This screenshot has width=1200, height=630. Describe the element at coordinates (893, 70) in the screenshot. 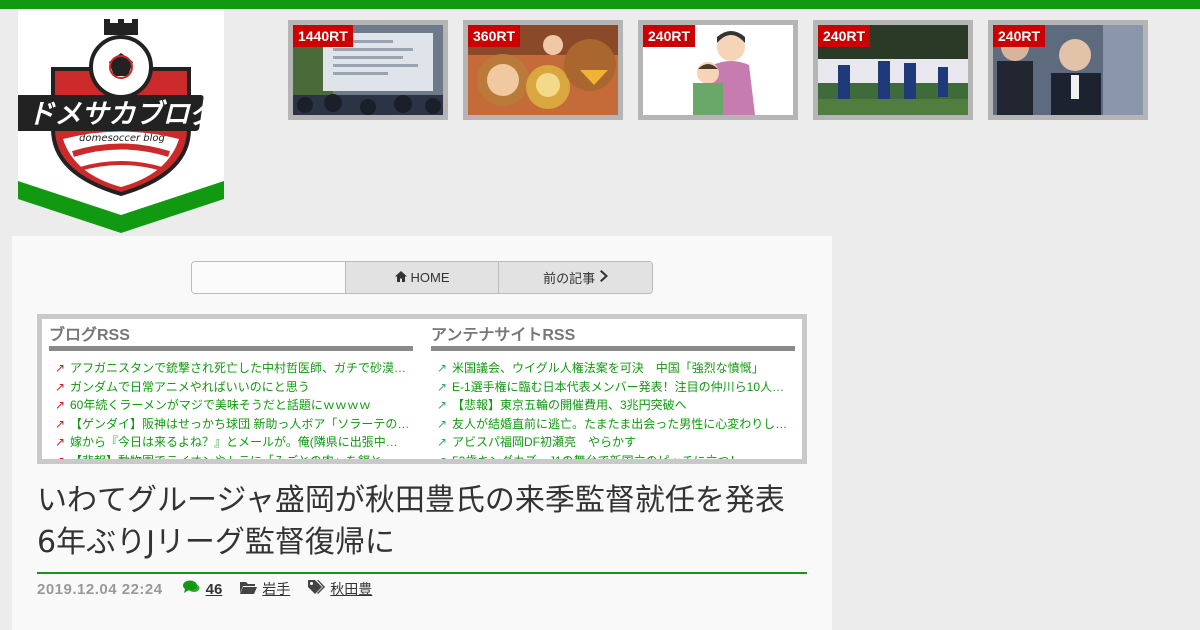

I see `popular-thumb-4: 240RT` at that location.